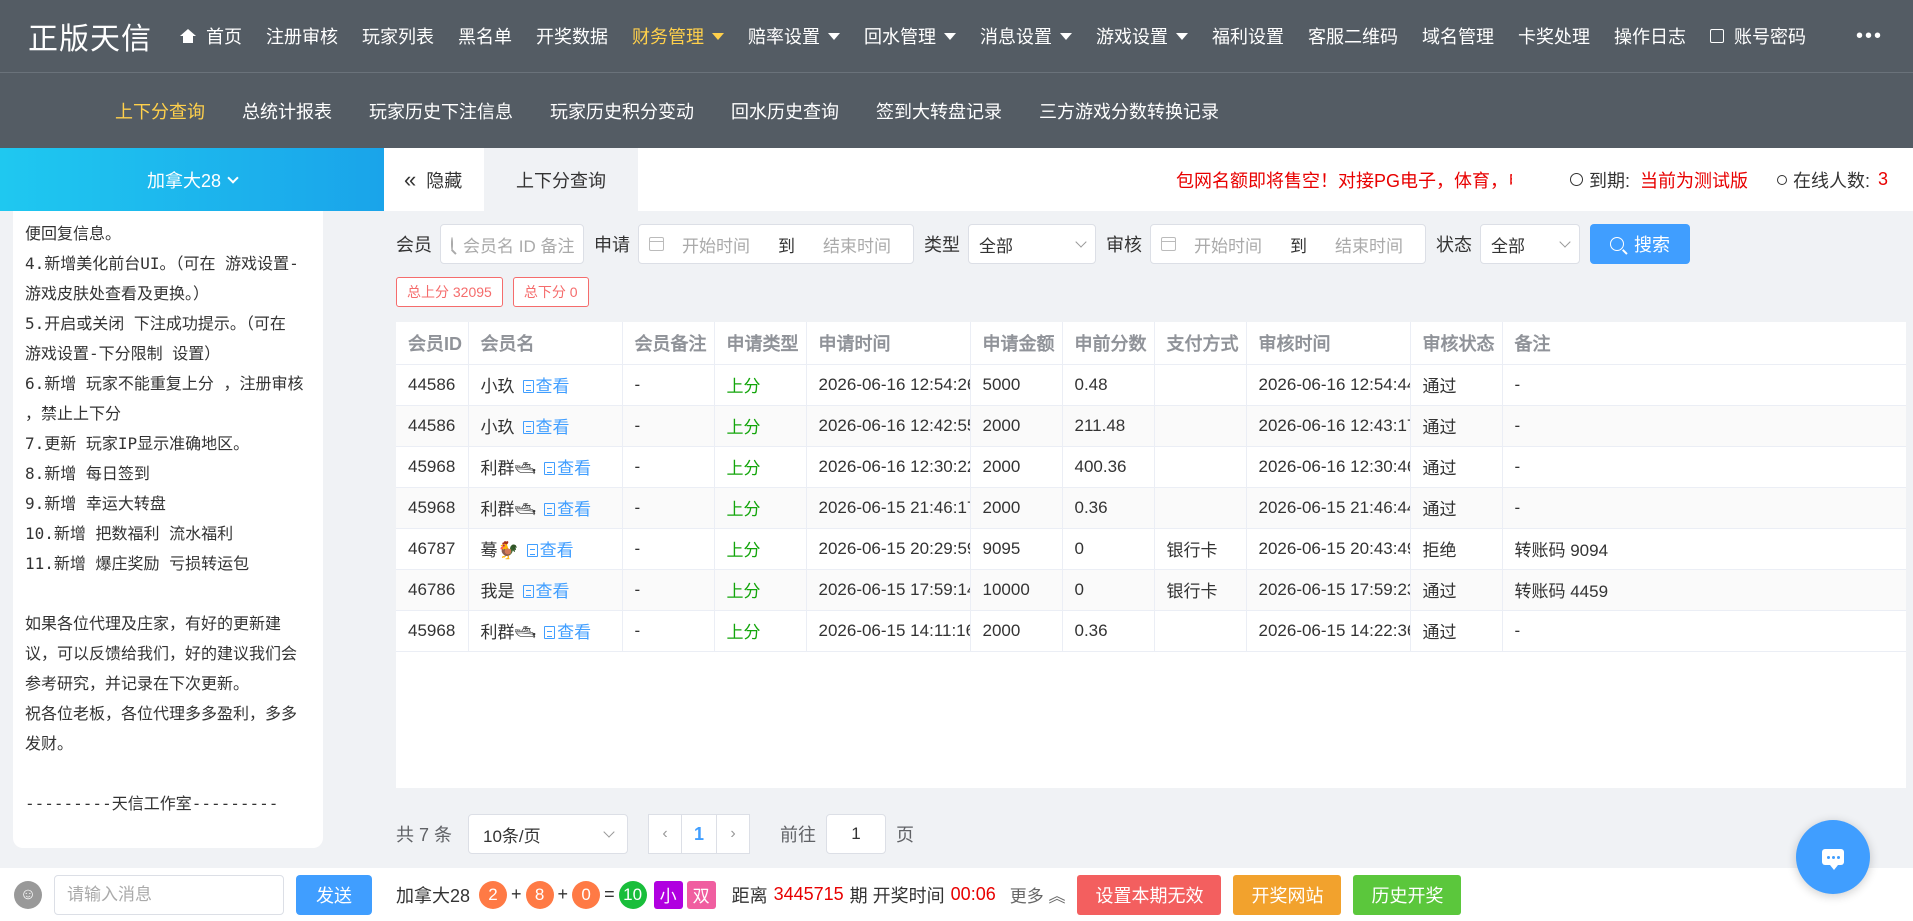  What do you see at coordinates (786, 246) in the screenshot?
I see `apply-to: 到` at bounding box center [786, 246].